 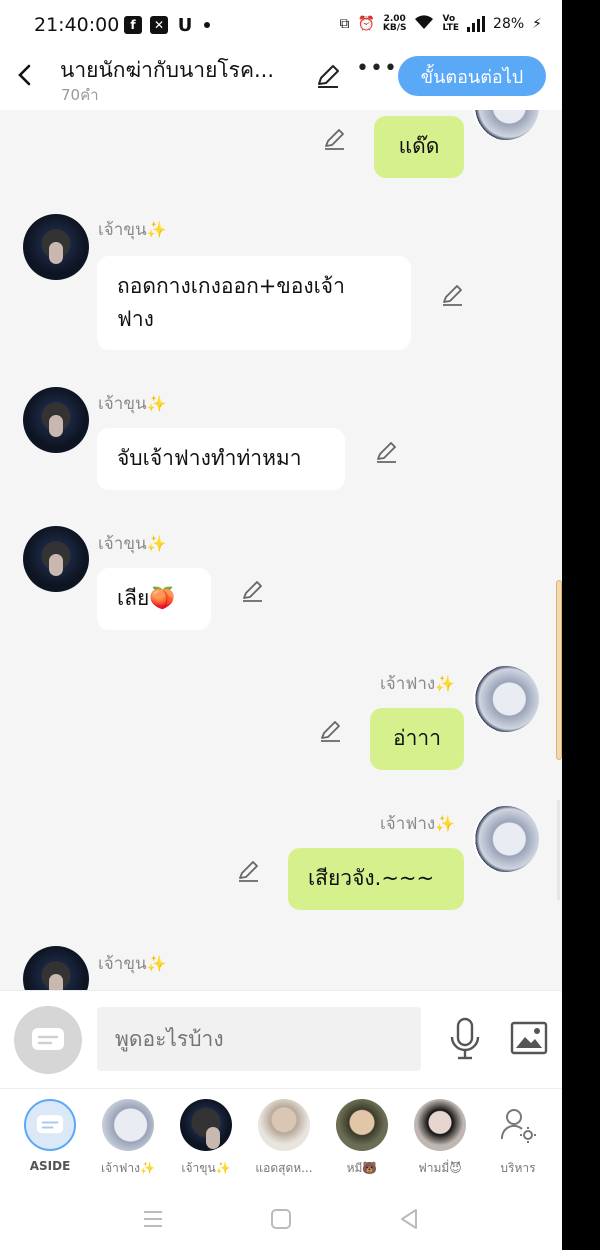 I want to click on aside-toggle-button, so click(x=48, y=1040).